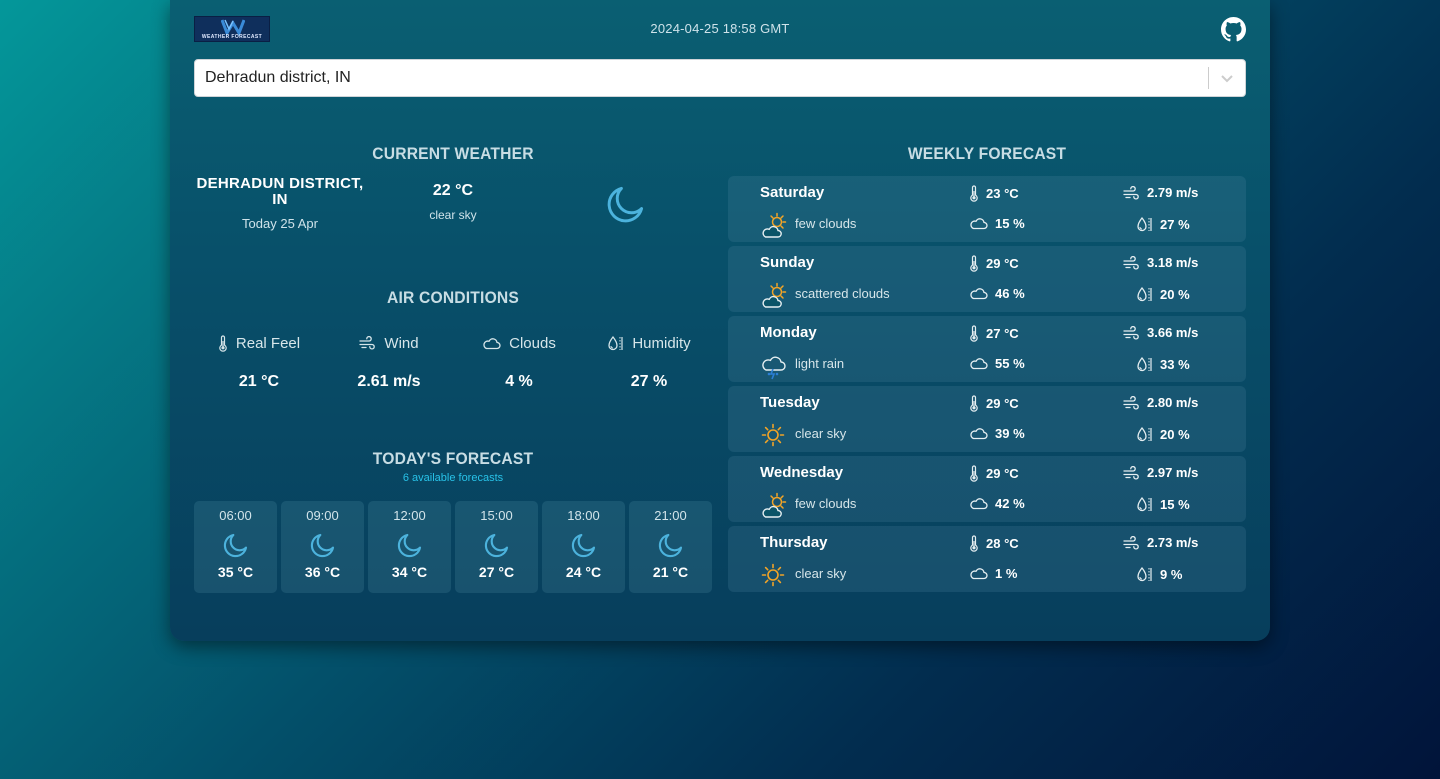 The width and height of the screenshot is (1440, 779). What do you see at coordinates (1173, 542) in the screenshot?
I see `forecast-wind: 2.73 m/s` at bounding box center [1173, 542].